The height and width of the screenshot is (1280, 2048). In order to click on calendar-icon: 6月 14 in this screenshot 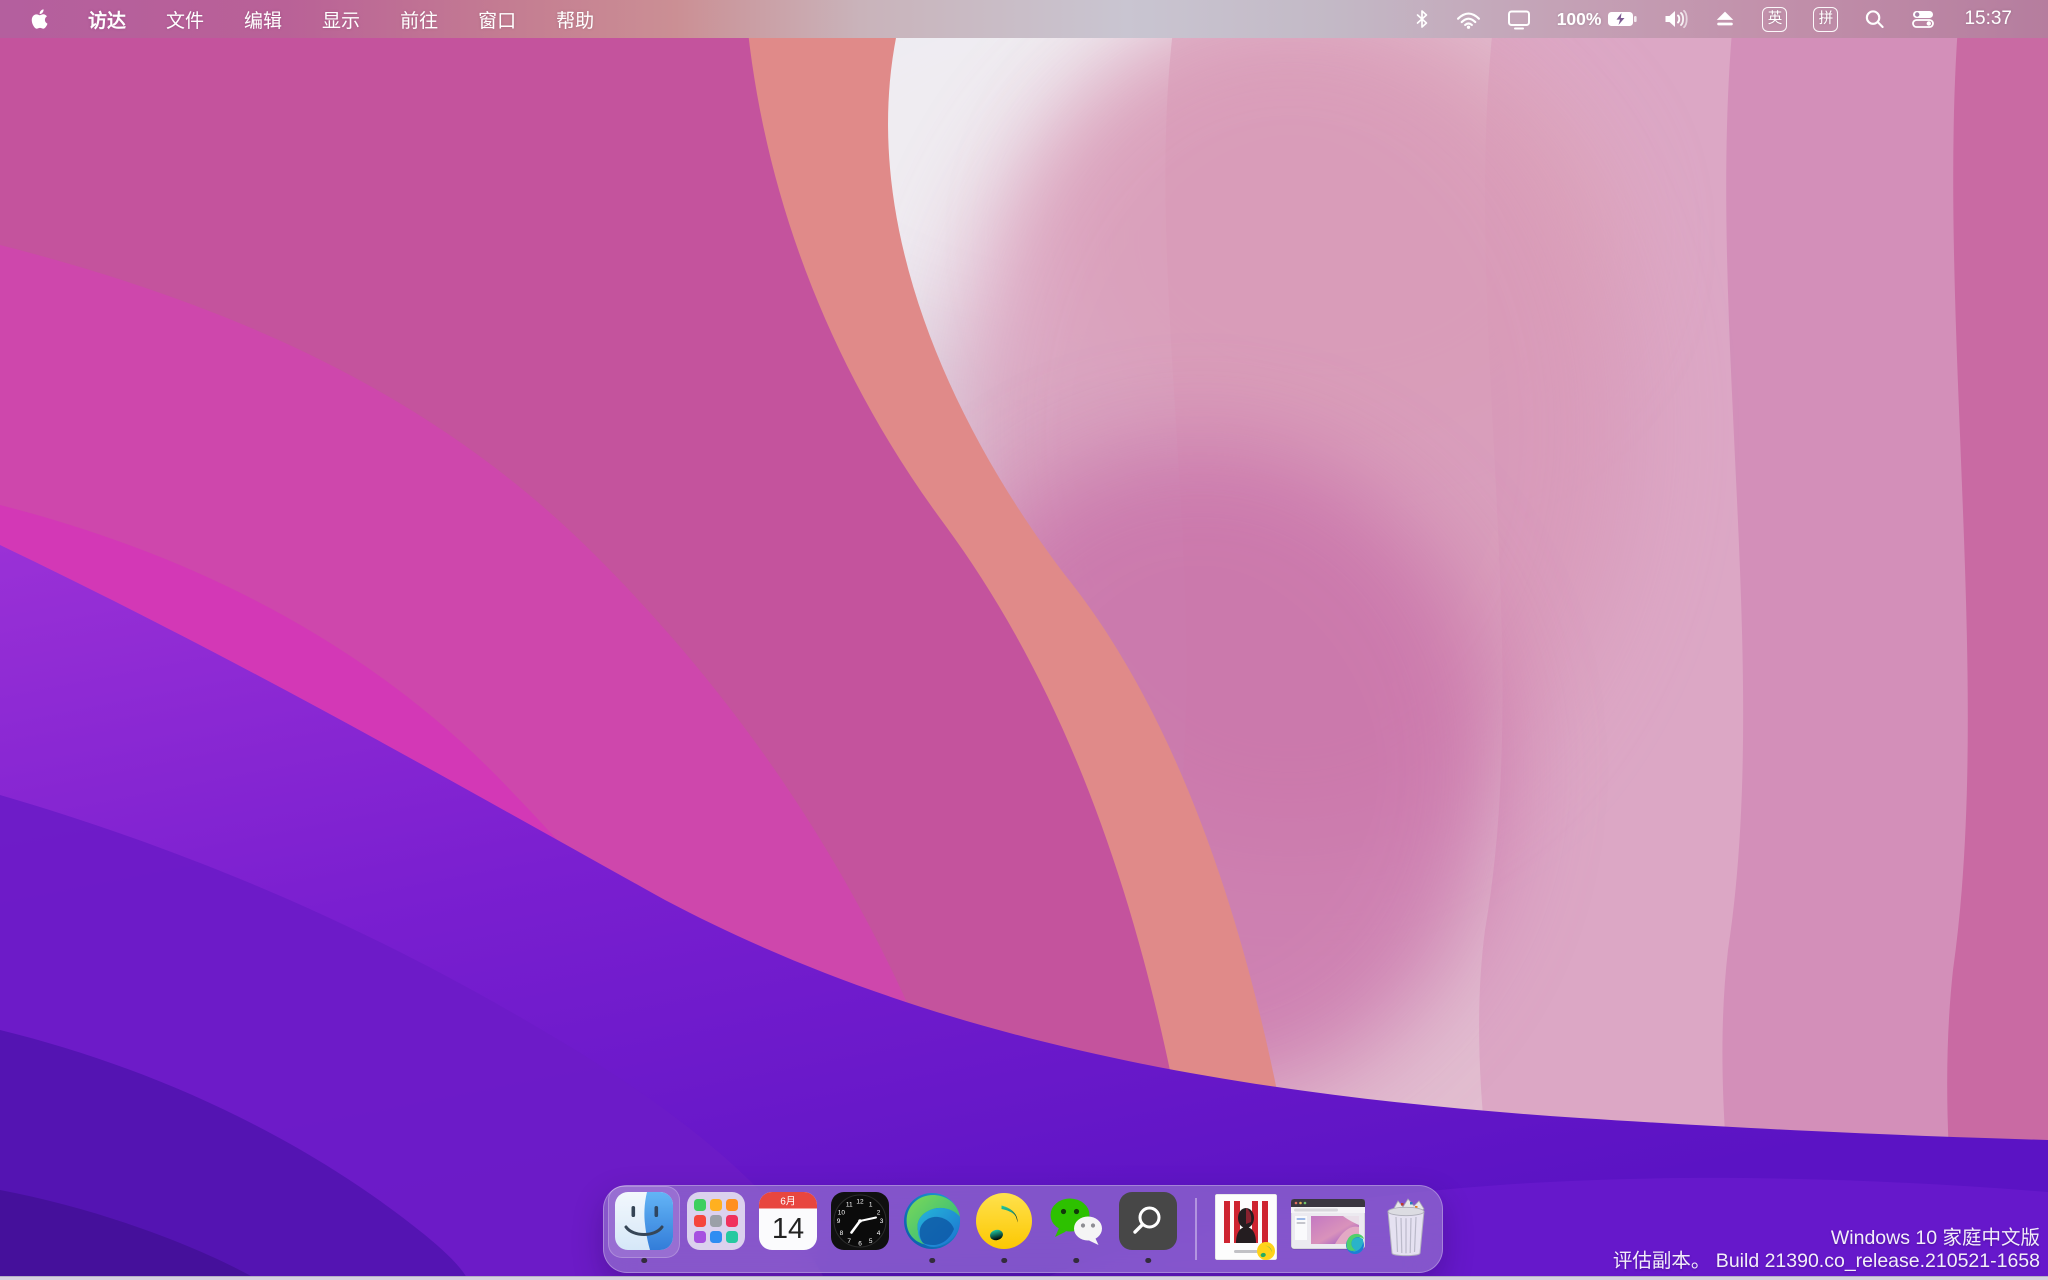, I will do `click(788, 1221)`.